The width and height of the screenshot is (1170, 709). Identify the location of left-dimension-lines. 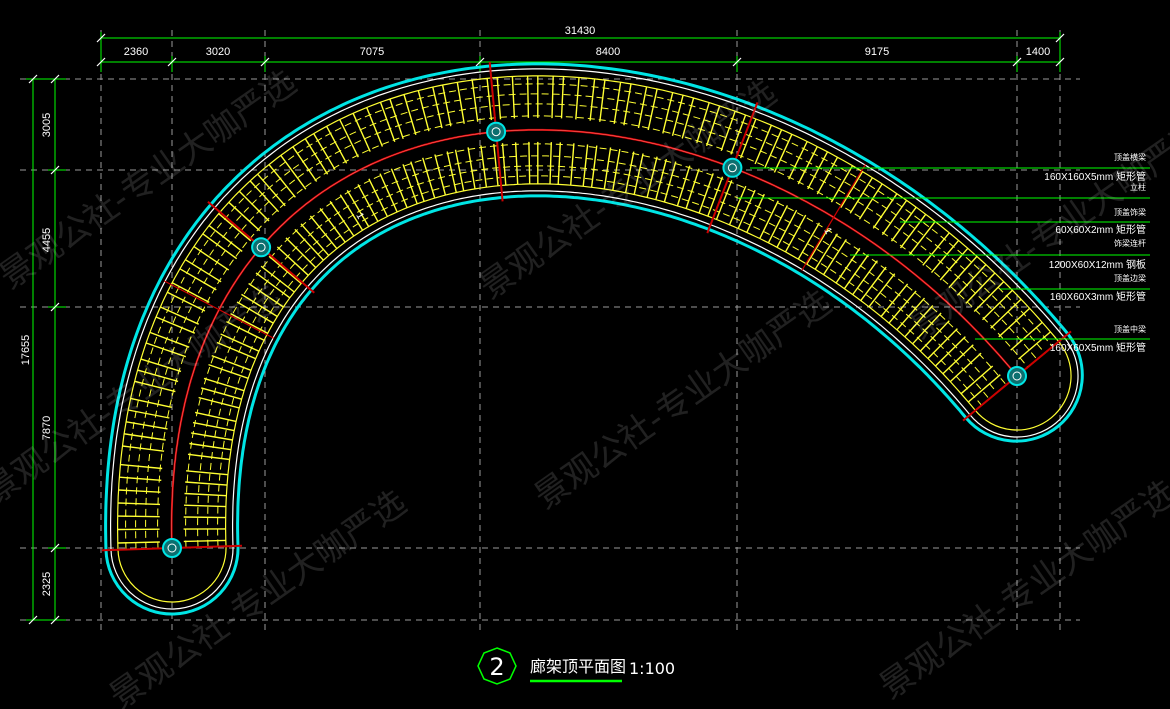
(46, 349).